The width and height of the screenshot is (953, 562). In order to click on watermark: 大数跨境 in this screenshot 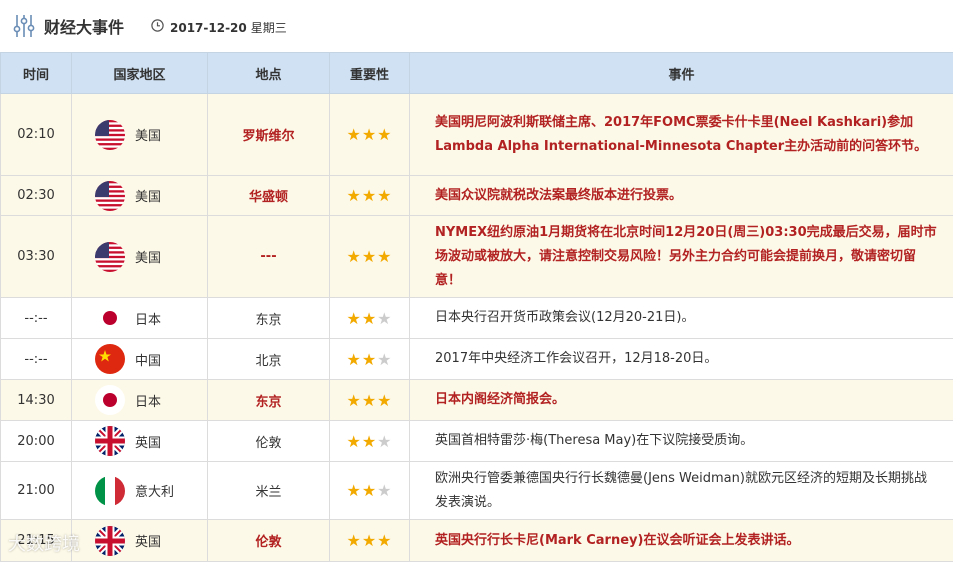, I will do `click(44, 543)`.